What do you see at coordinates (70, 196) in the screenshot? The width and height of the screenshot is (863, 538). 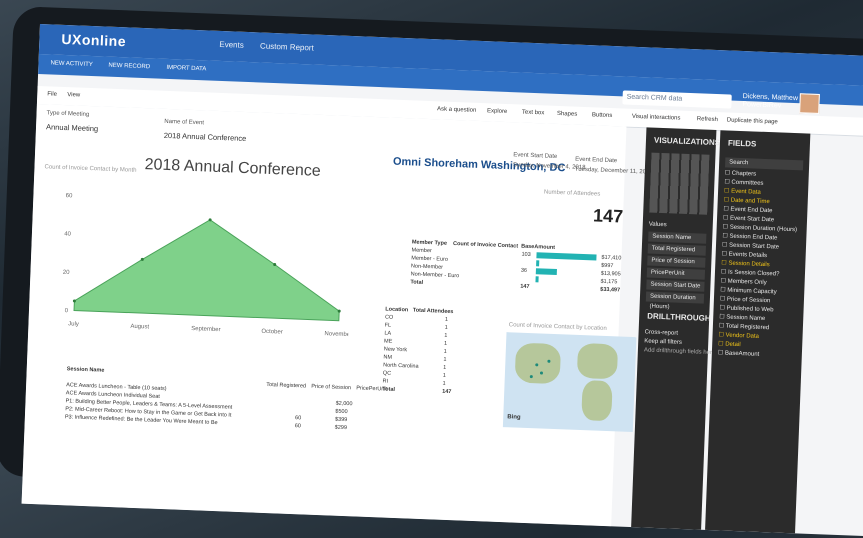 I see `y-tick-label: 60` at bounding box center [70, 196].